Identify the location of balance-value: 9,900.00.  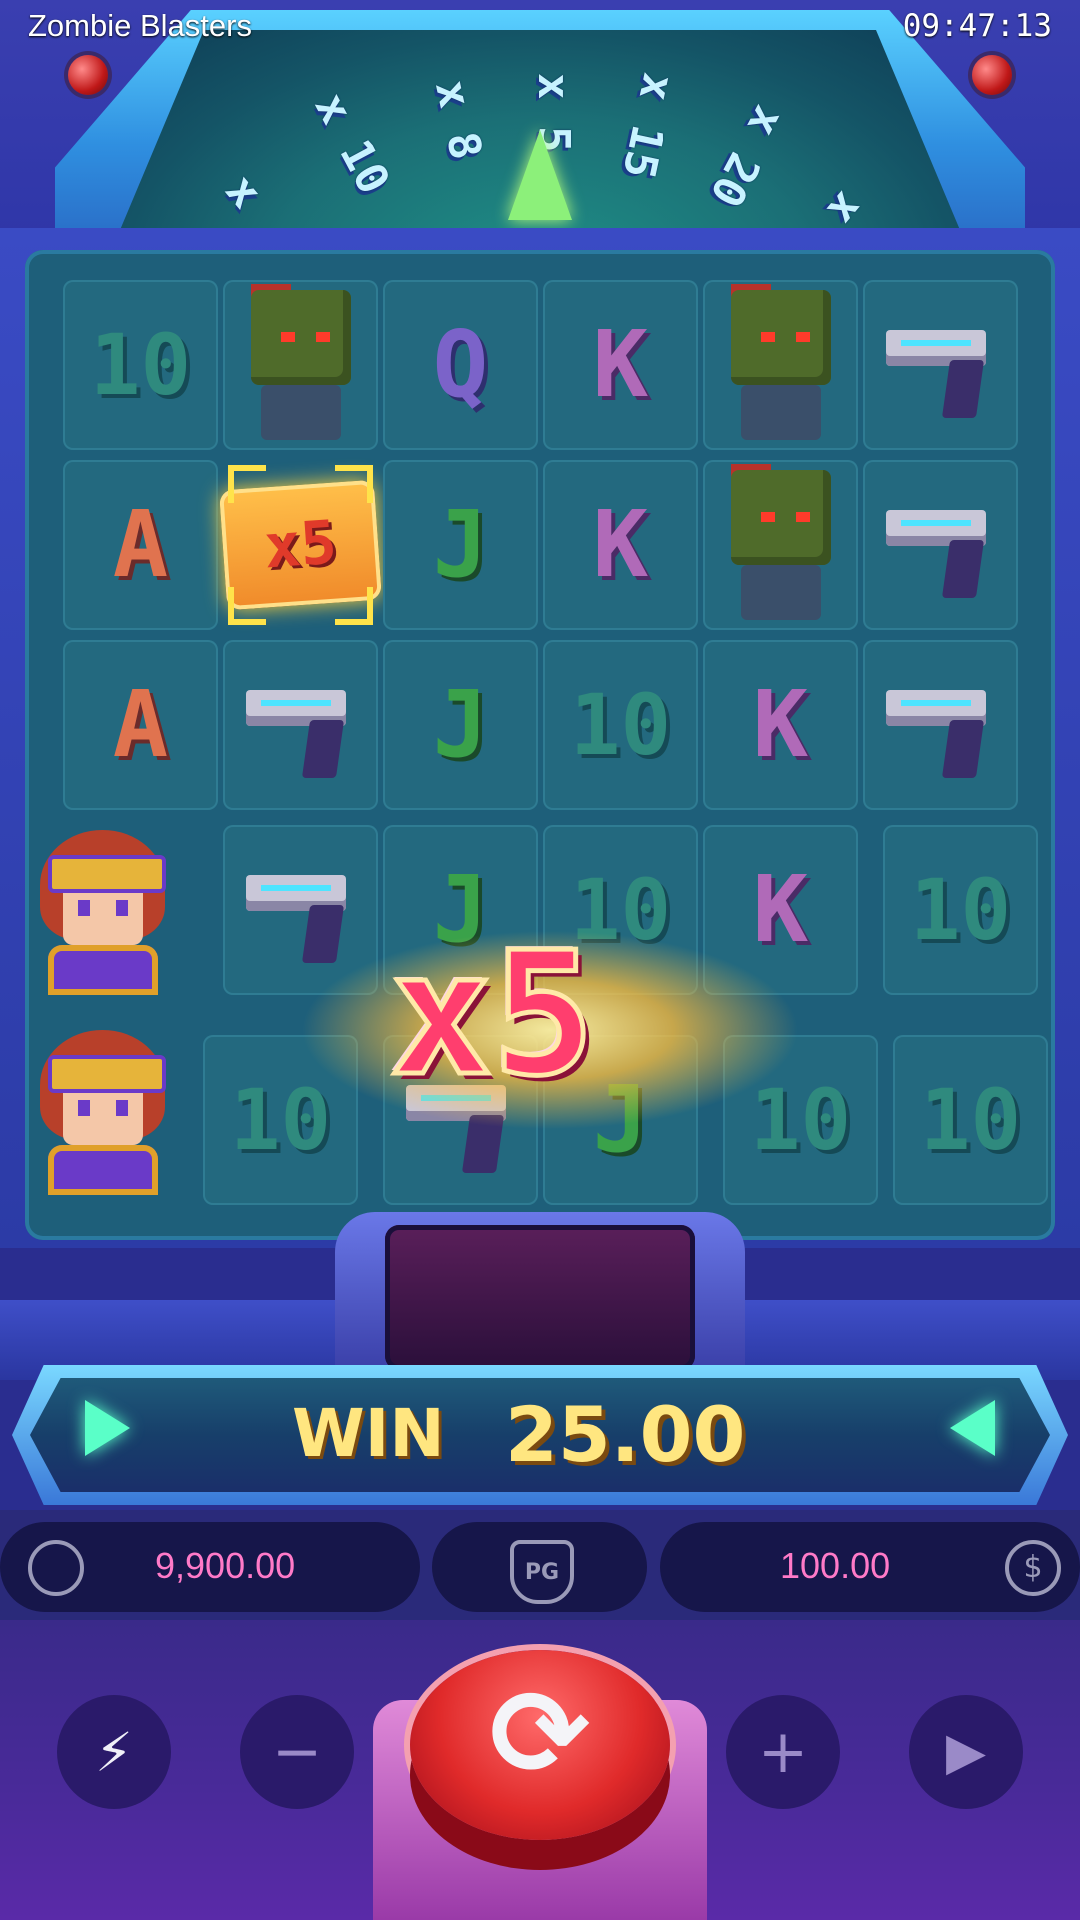
(225, 1565).